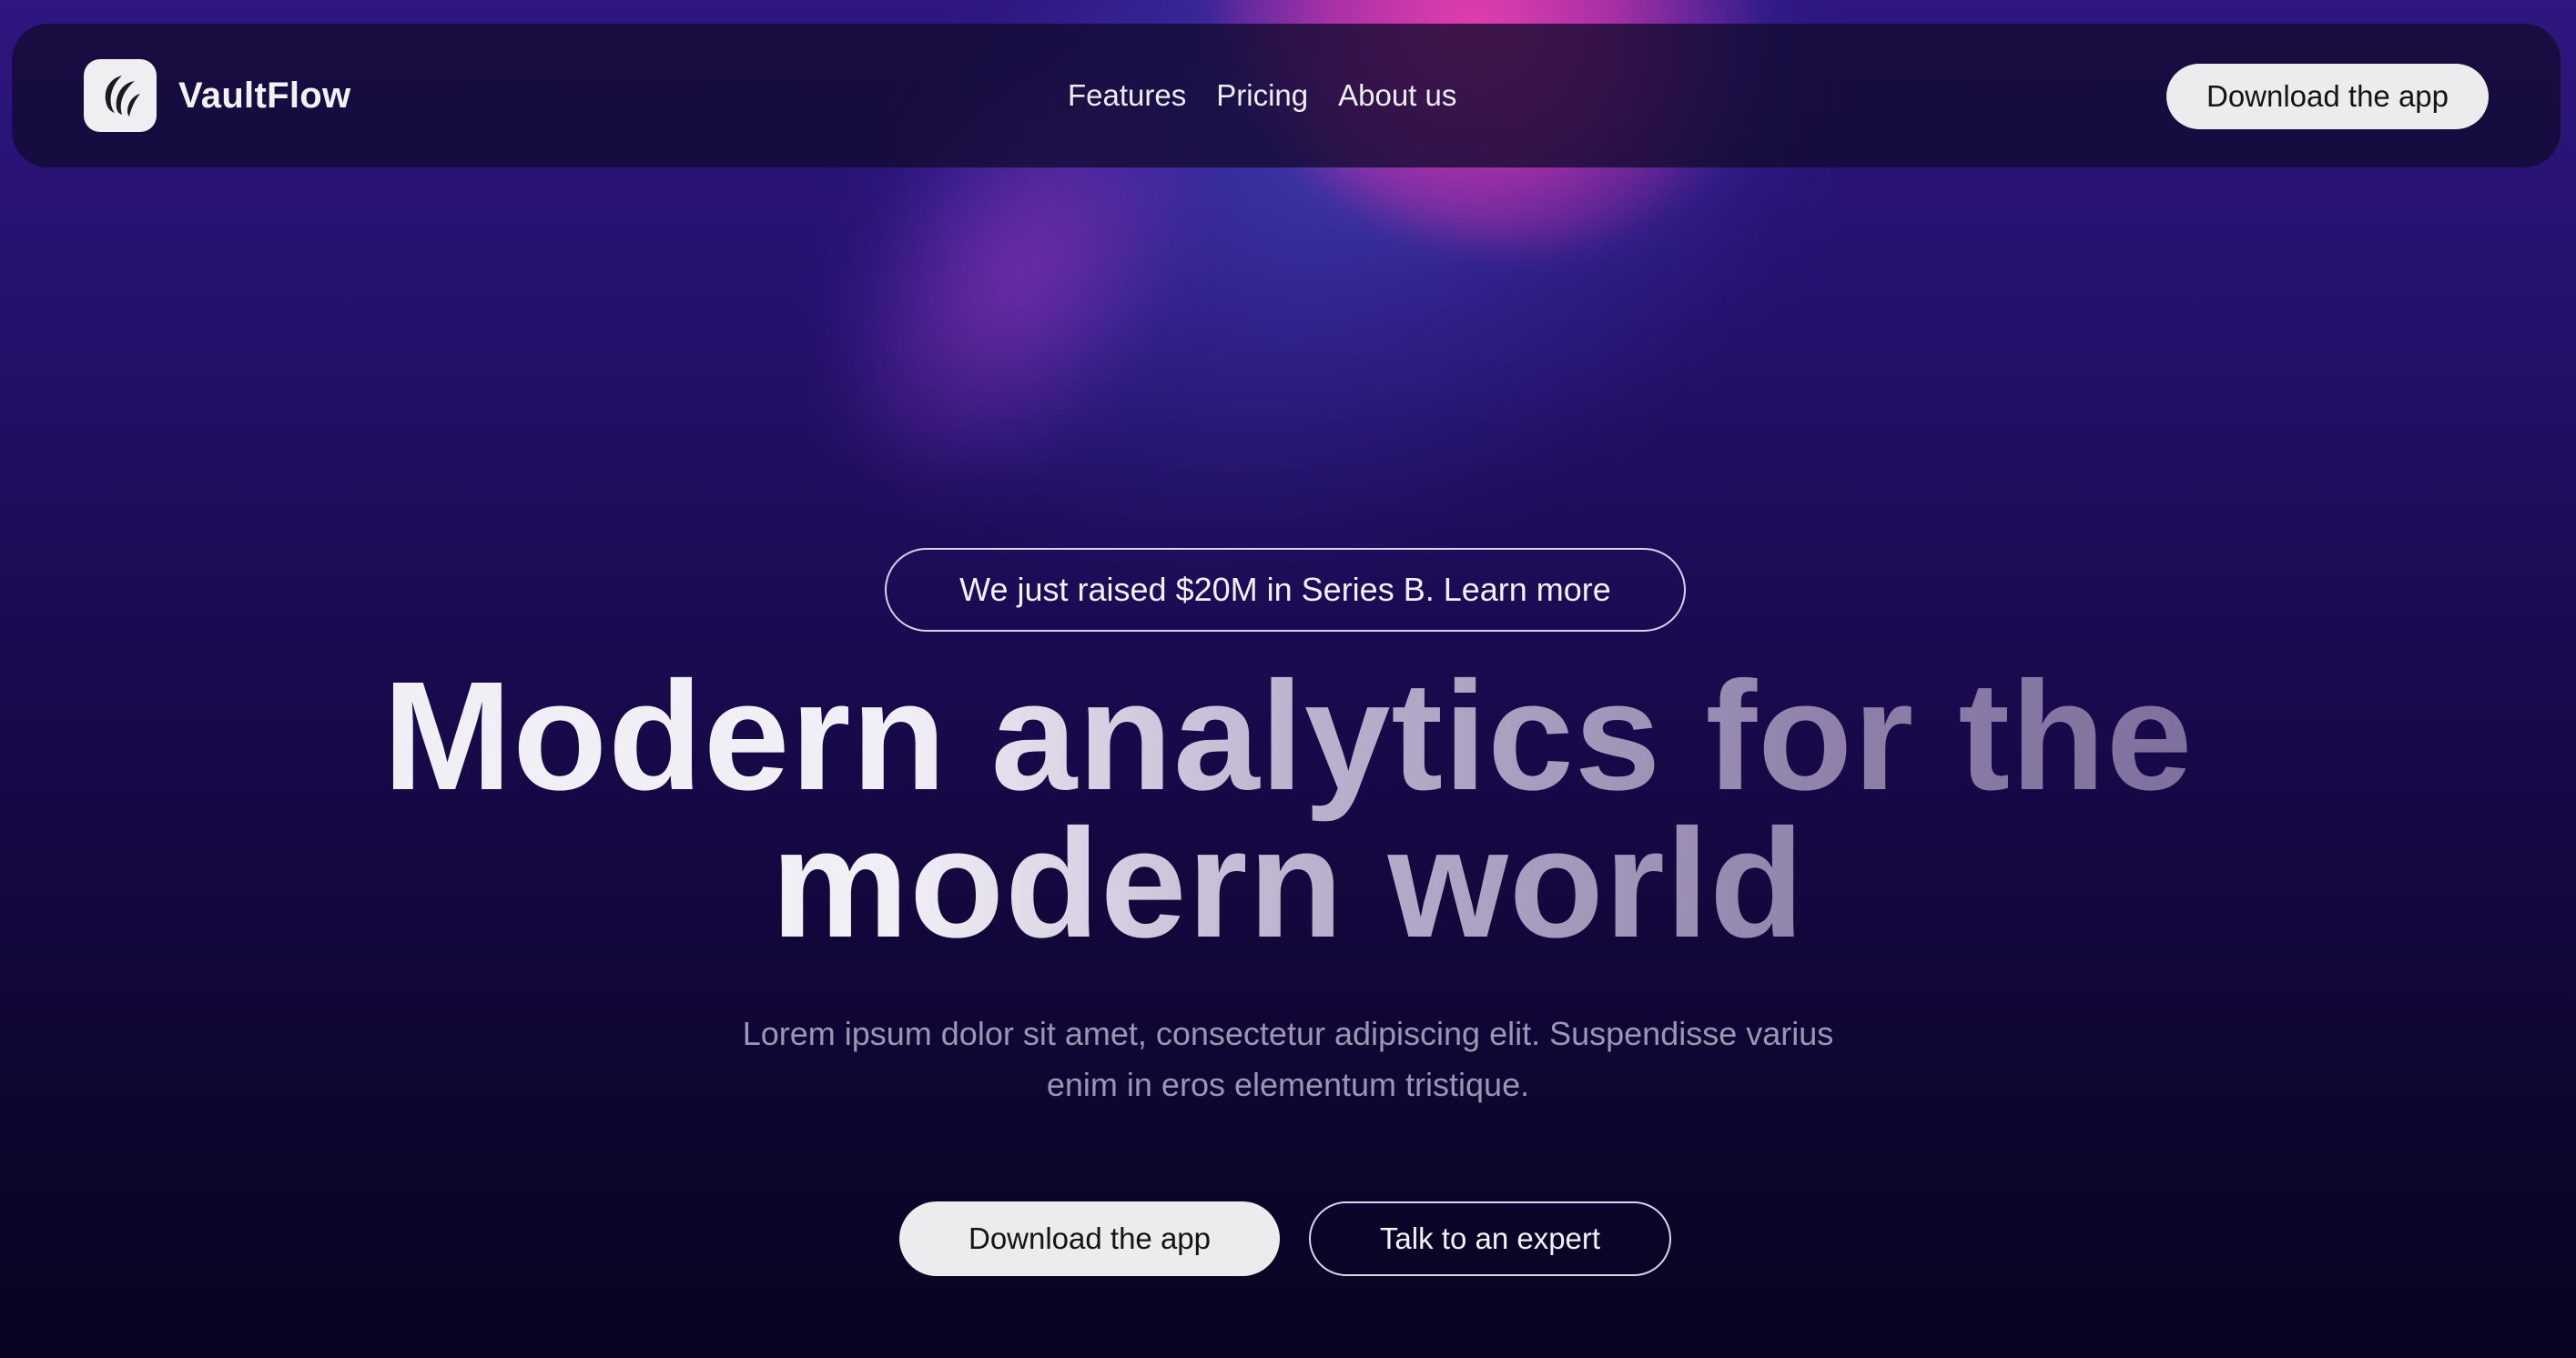  What do you see at coordinates (1127, 96) in the screenshot?
I see `nav-link-features: Features` at bounding box center [1127, 96].